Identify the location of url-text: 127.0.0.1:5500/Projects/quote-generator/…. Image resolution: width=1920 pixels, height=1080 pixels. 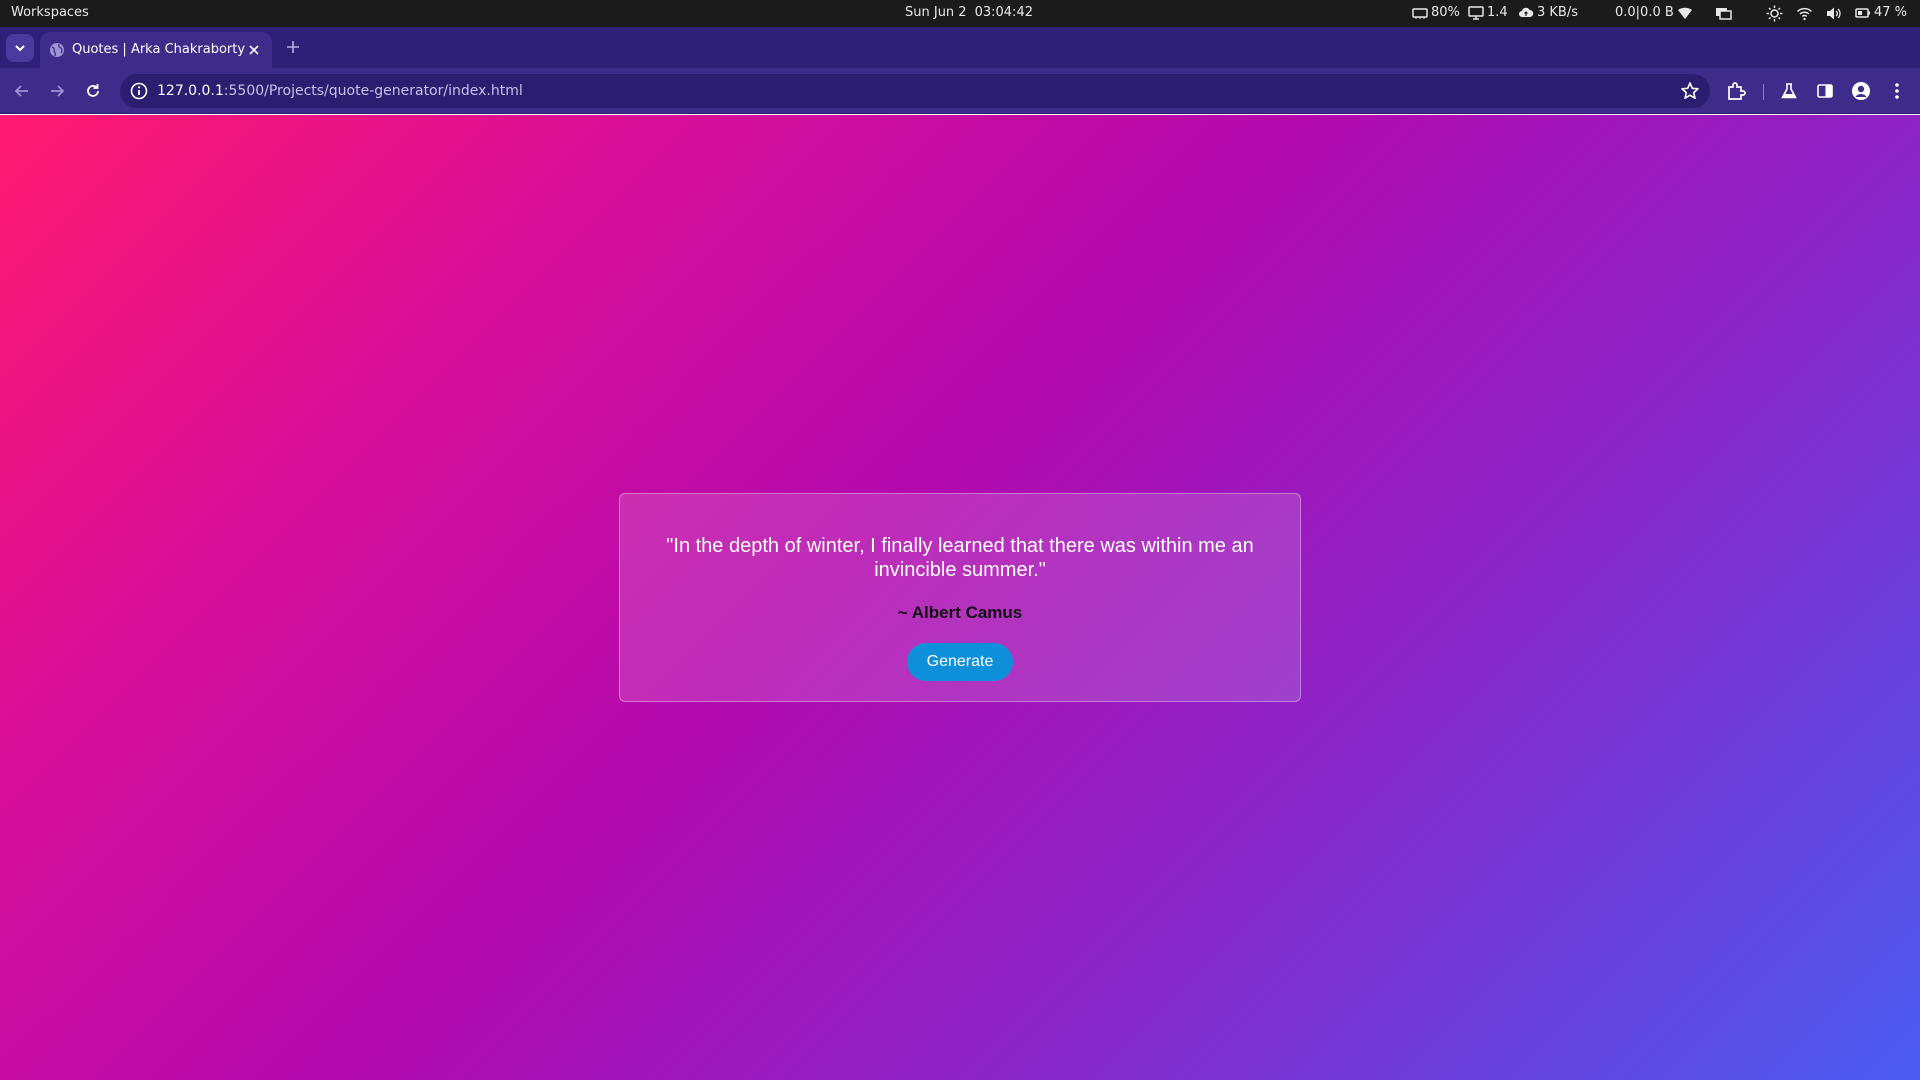
(340, 91).